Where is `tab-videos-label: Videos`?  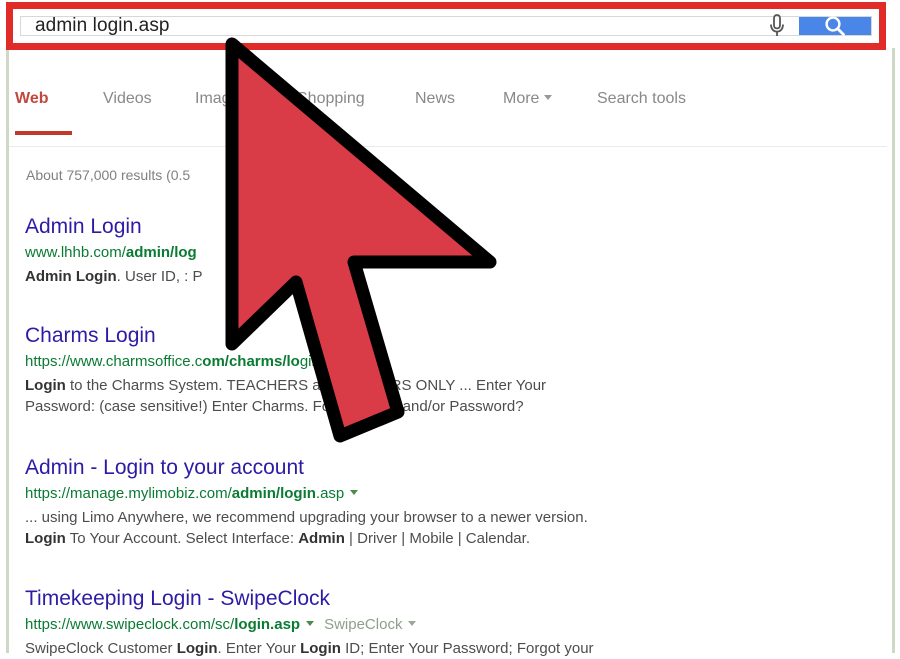
tab-videos-label: Videos is located at coordinates (127, 98).